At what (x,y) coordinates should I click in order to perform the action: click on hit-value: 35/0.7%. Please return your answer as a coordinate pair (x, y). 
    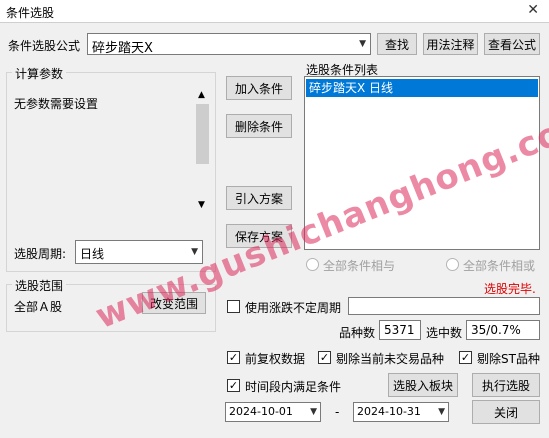
    Looking at the image, I should click on (496, 330).